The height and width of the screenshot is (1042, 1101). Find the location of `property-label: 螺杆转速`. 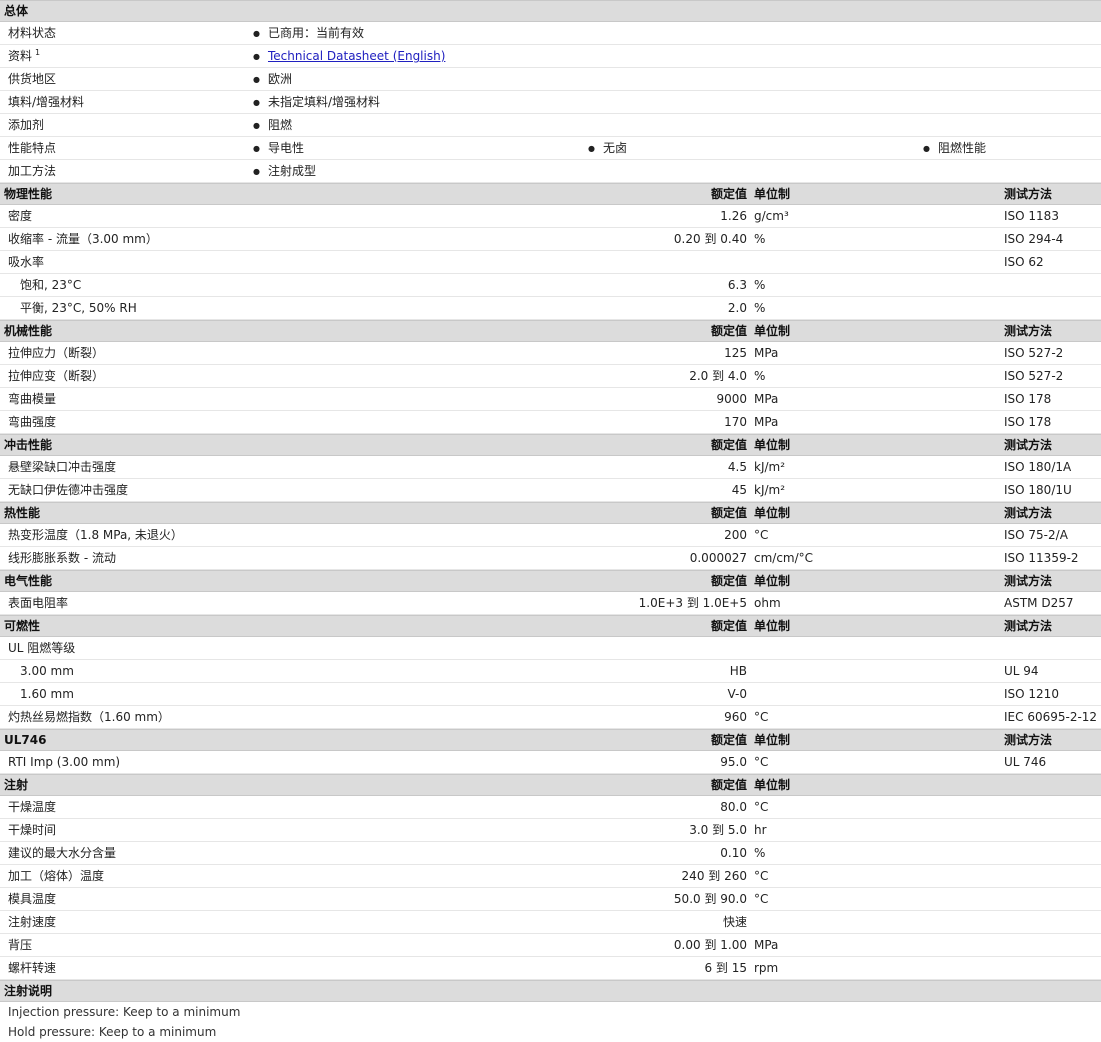

property-label: 螺杆转速 is located at coordinates (32, 968).